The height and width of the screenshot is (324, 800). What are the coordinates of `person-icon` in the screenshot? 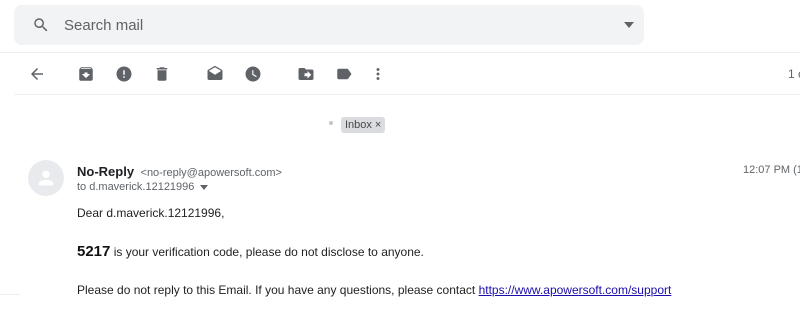 It's located at (46, 178).